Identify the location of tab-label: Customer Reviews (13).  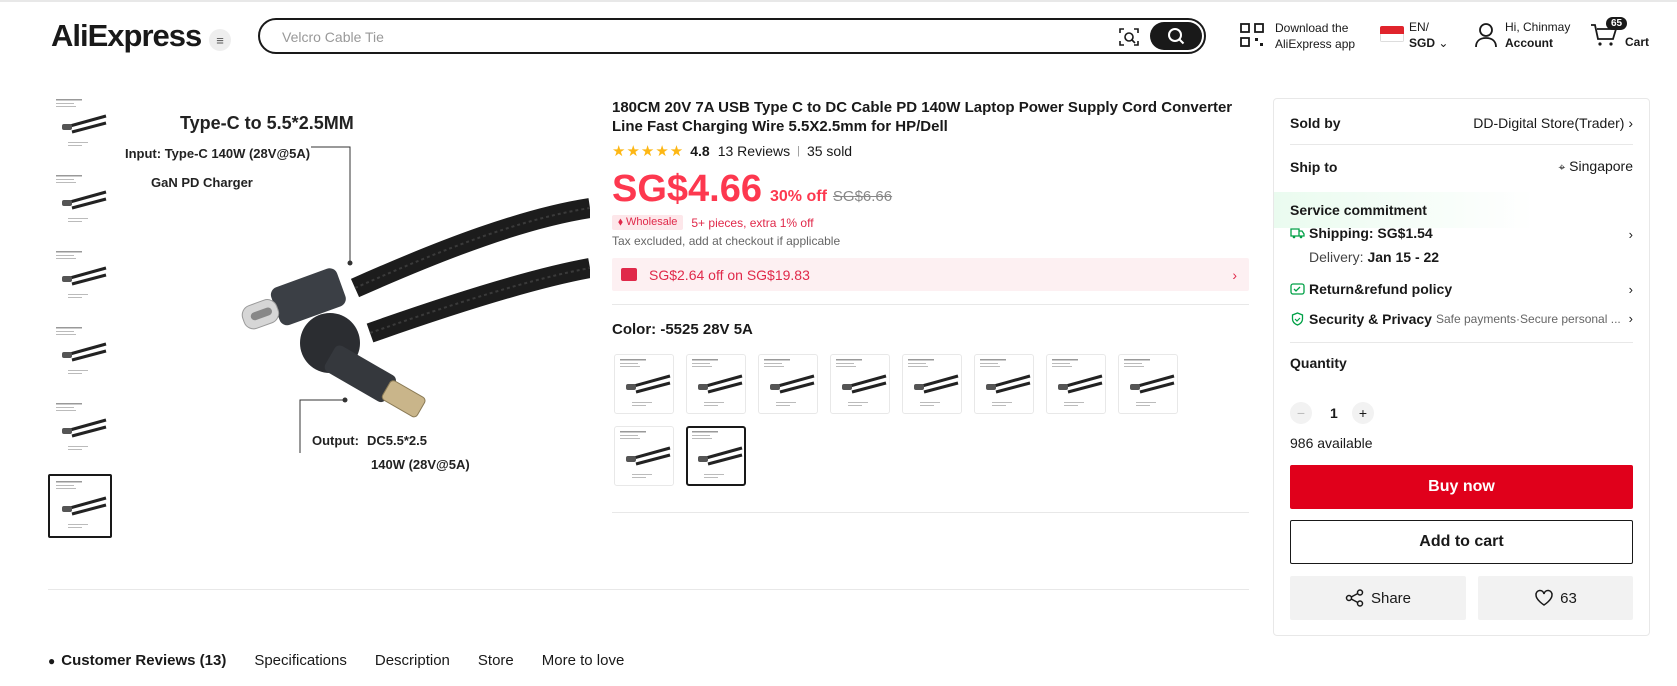
(144, 660).